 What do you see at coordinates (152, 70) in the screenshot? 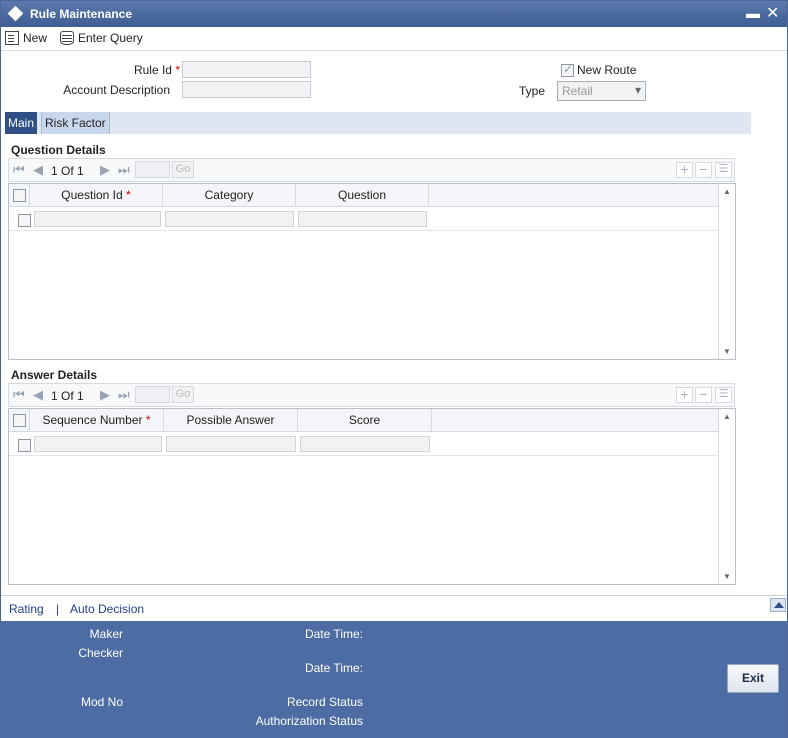
I see `rule-id-label-text: Rule Id` at bounding box center [152, 70].